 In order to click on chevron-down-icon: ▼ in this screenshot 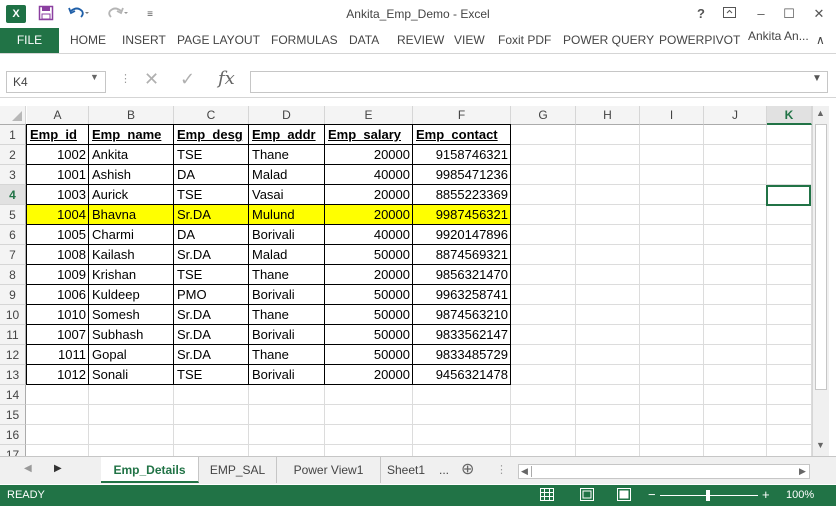, I will do `click(94, 77)`.